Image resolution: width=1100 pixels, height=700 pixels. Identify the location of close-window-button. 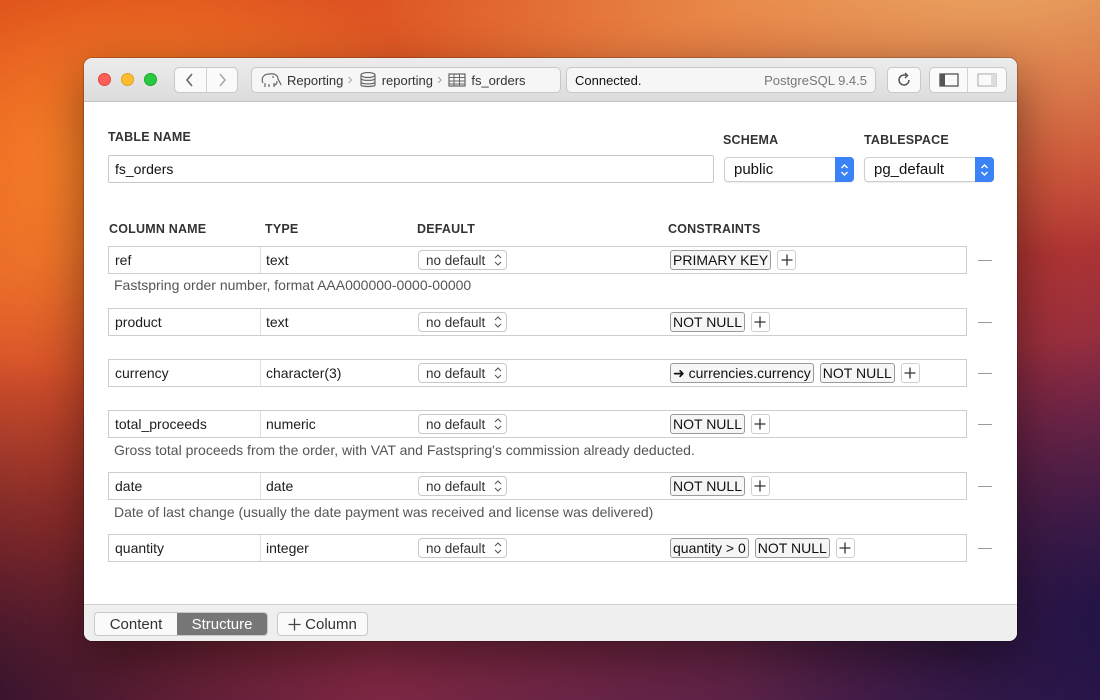
(104, 79).